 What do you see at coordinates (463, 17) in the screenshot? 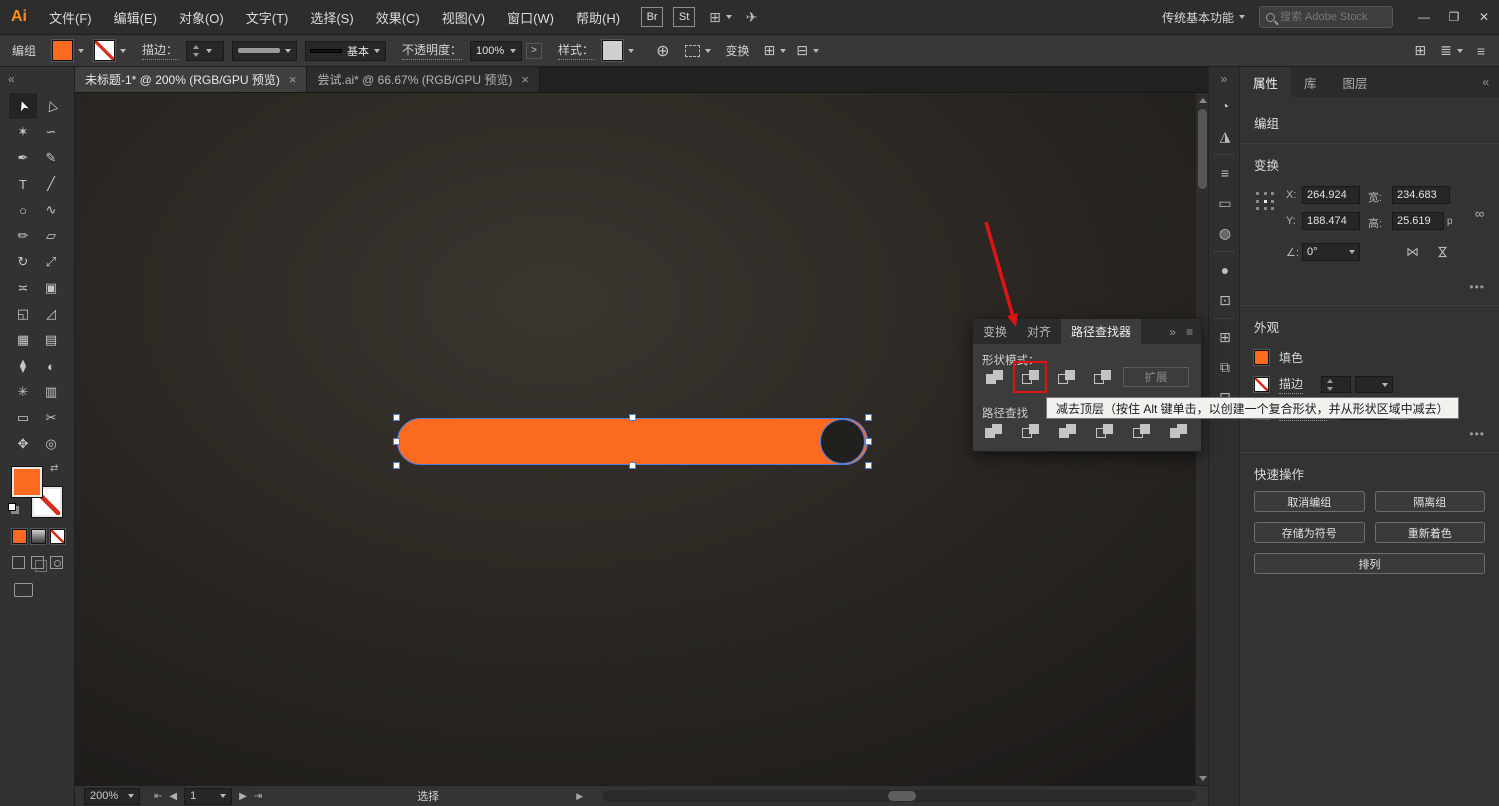
I see `menu-view: 视图(V)` at bounding box center [463, 17].